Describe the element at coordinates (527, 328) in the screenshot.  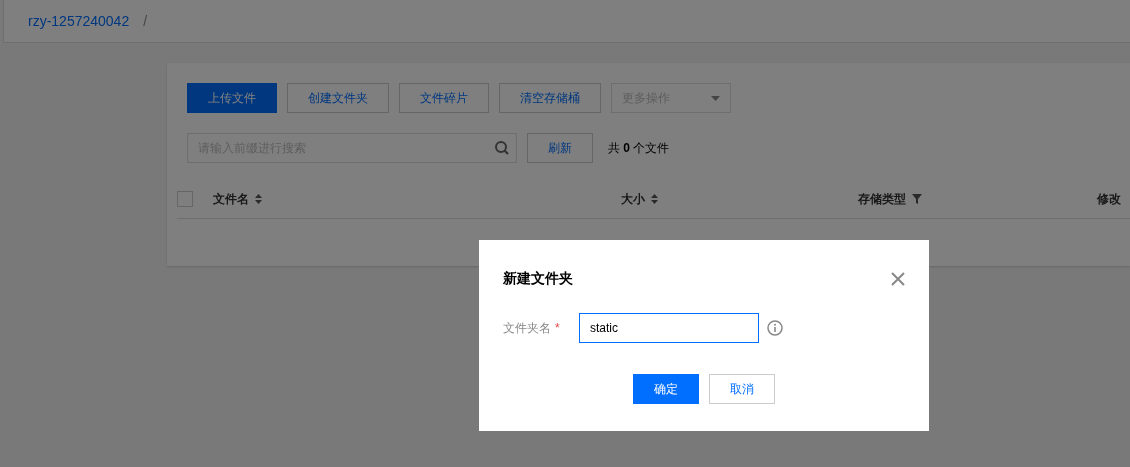
I see `field-label: 文件夹名` at that location.